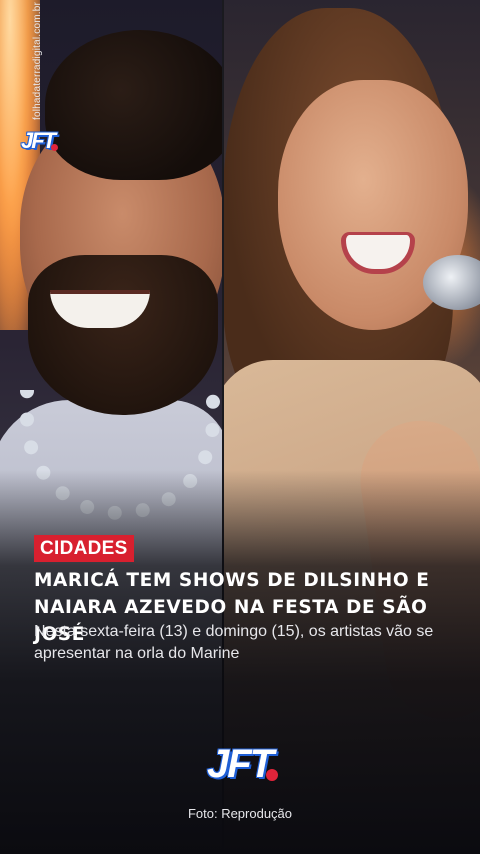 This screenshot has width=480, height=854. What do you see at coordinates (240, 813) in the screenshot?
I see `photo-credit: Foto: Reprodução` at bounding box center [240, 813].